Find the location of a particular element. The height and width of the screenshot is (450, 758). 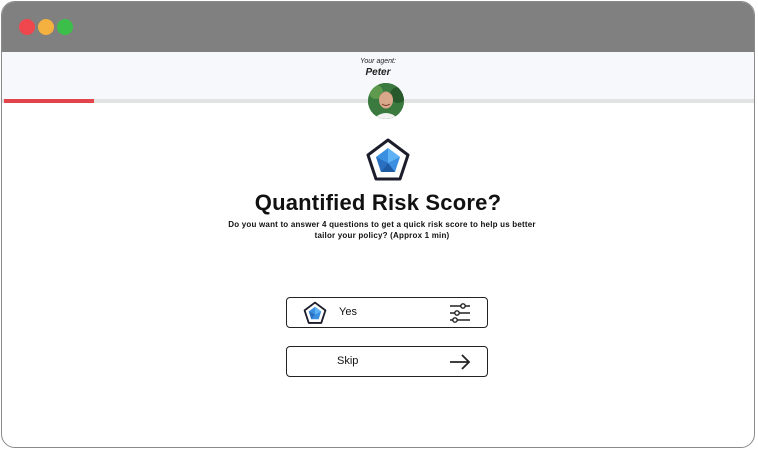

skip-button-label: Skip is located at coordinates (348, 361).